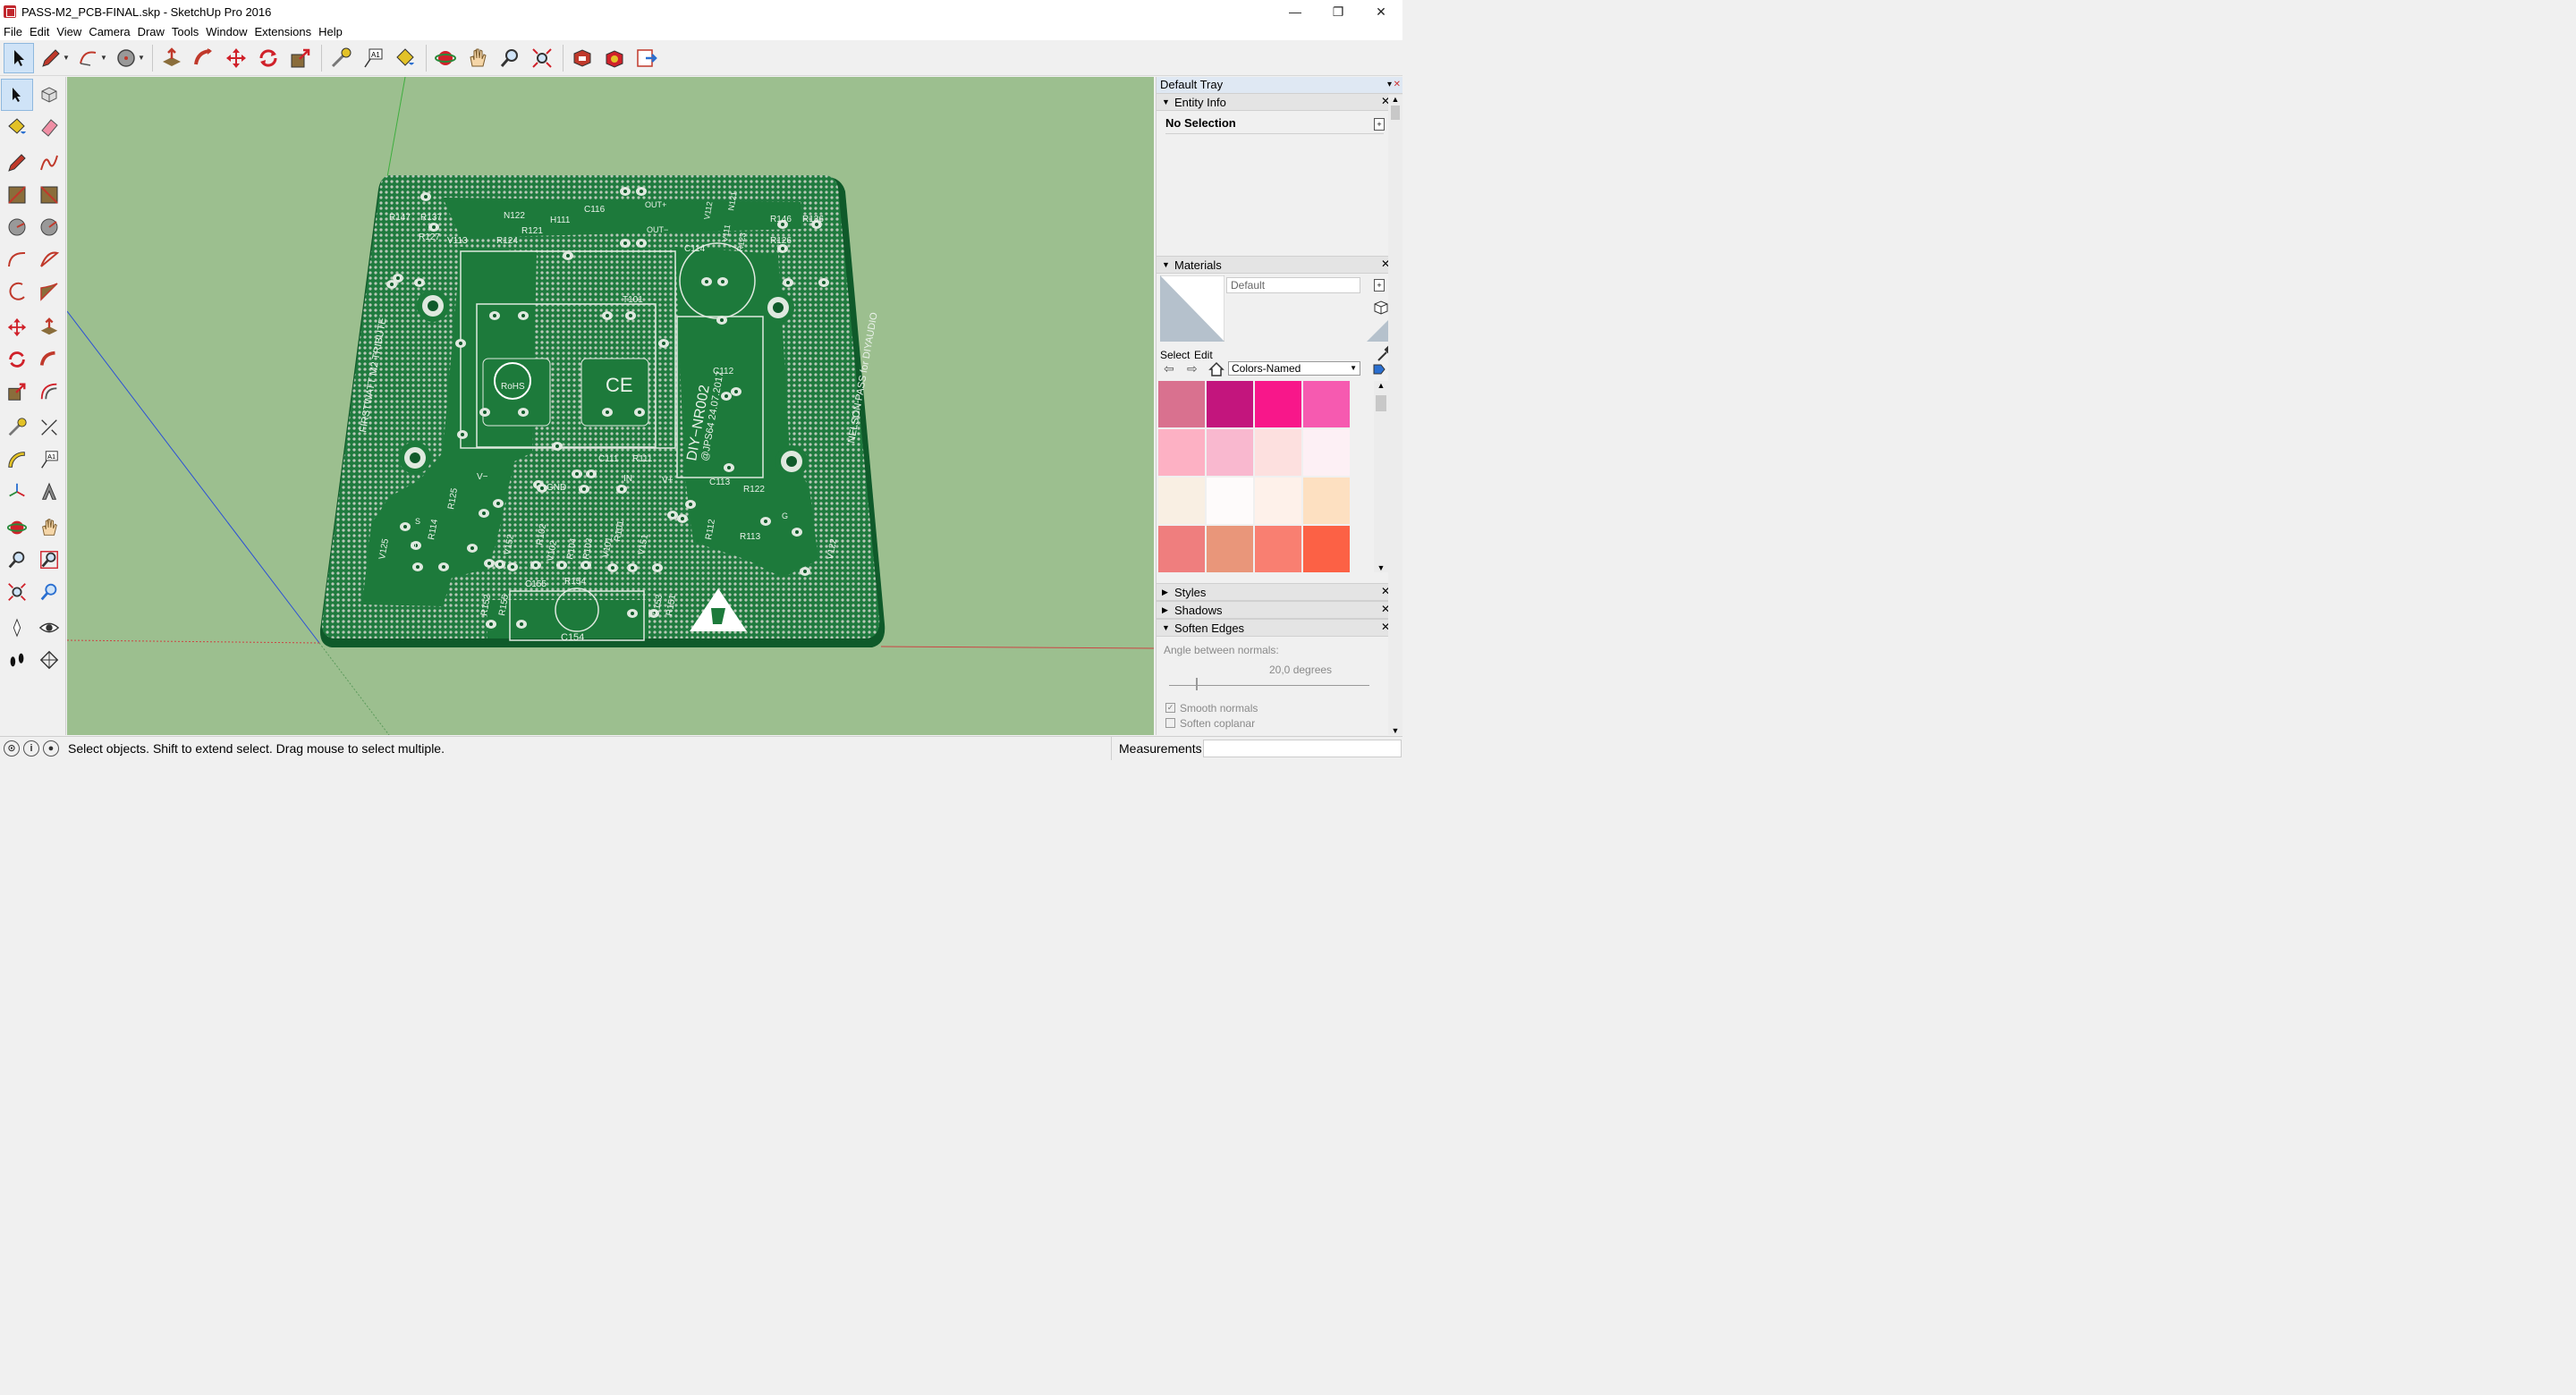 The image size is (2576, 1395). What do you see at coordinates (17, 592) in the screenshot?
I see `zoom-extents-button` at bounding box center [17, 592].